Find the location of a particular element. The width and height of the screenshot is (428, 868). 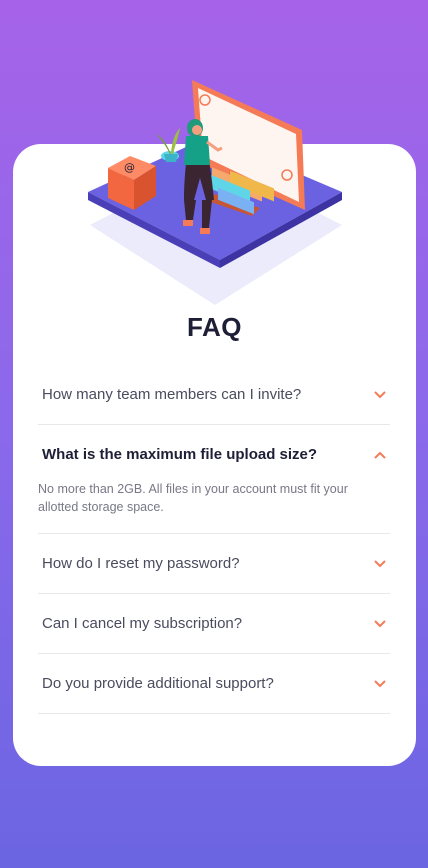

faq-question-toggle: Can I cancel my subscription? is located at coordinates (214, 623).